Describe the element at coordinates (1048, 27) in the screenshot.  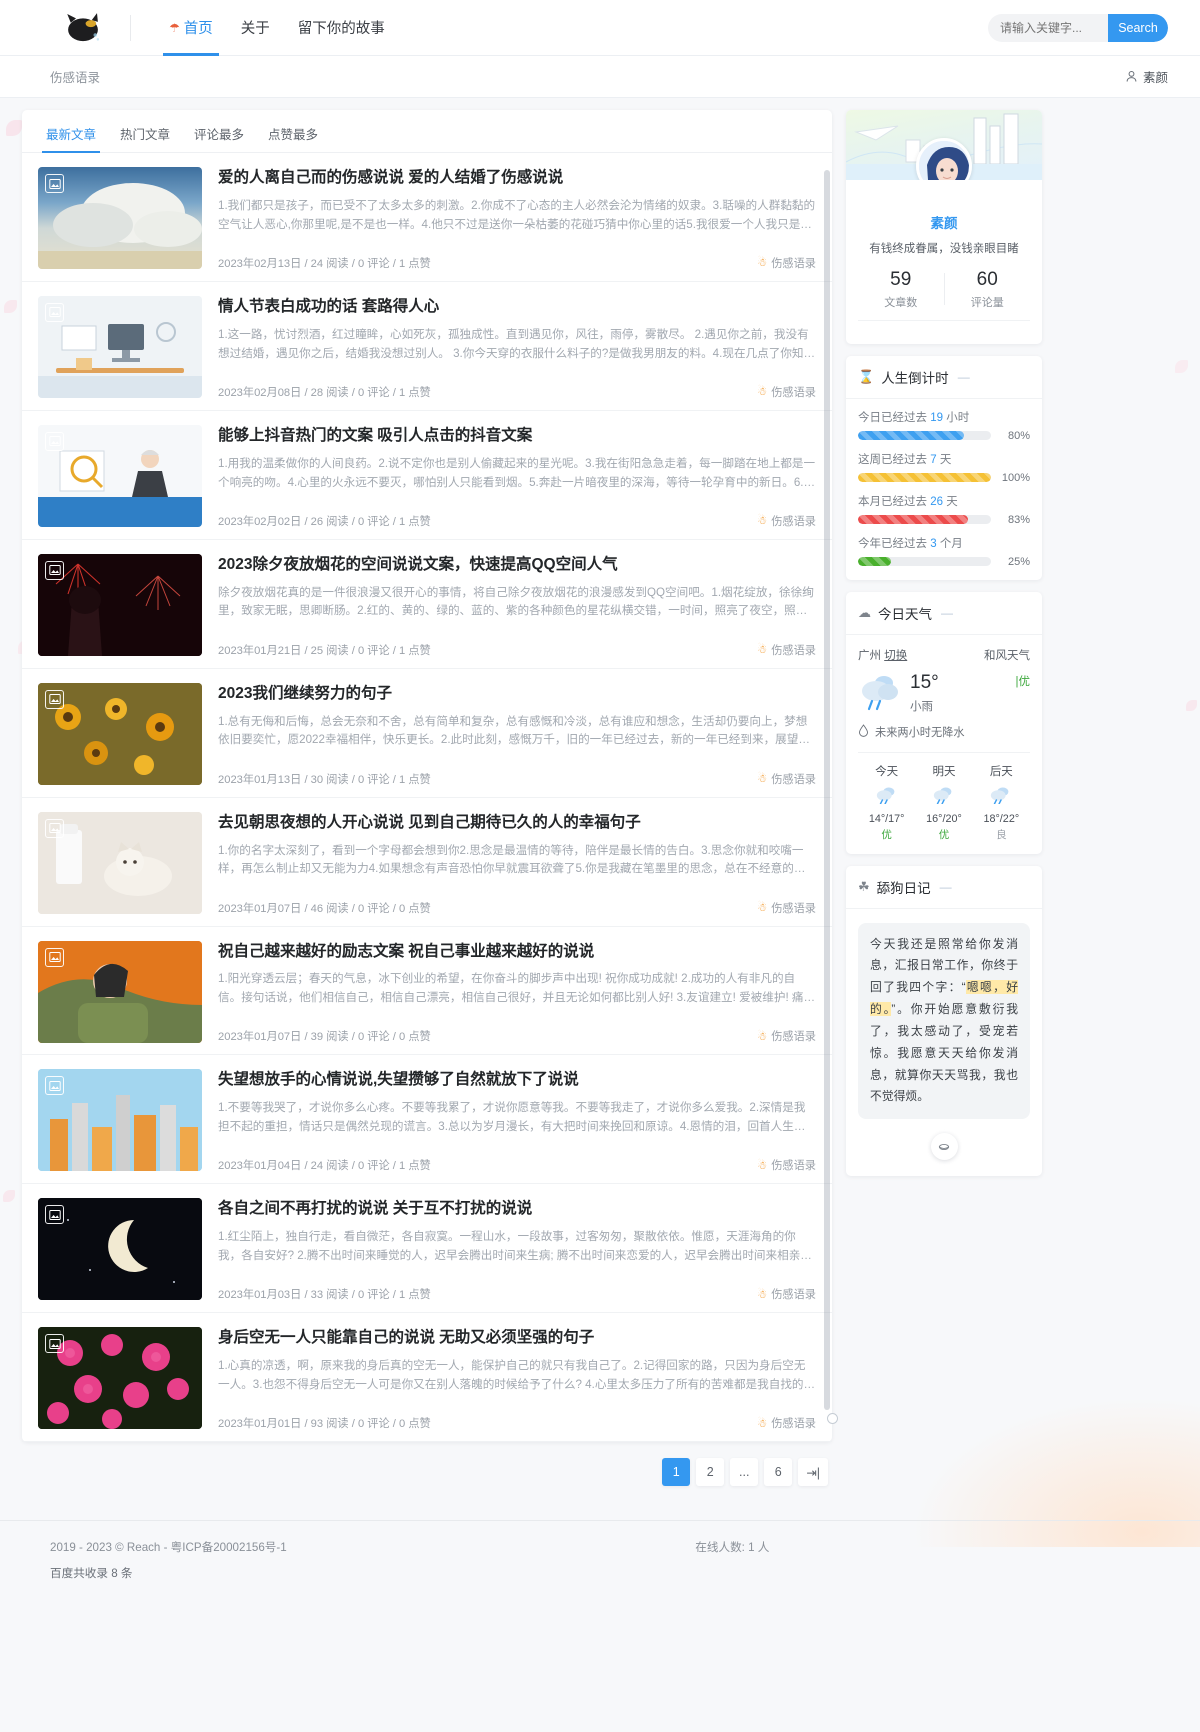
I see `search-input` at that location.